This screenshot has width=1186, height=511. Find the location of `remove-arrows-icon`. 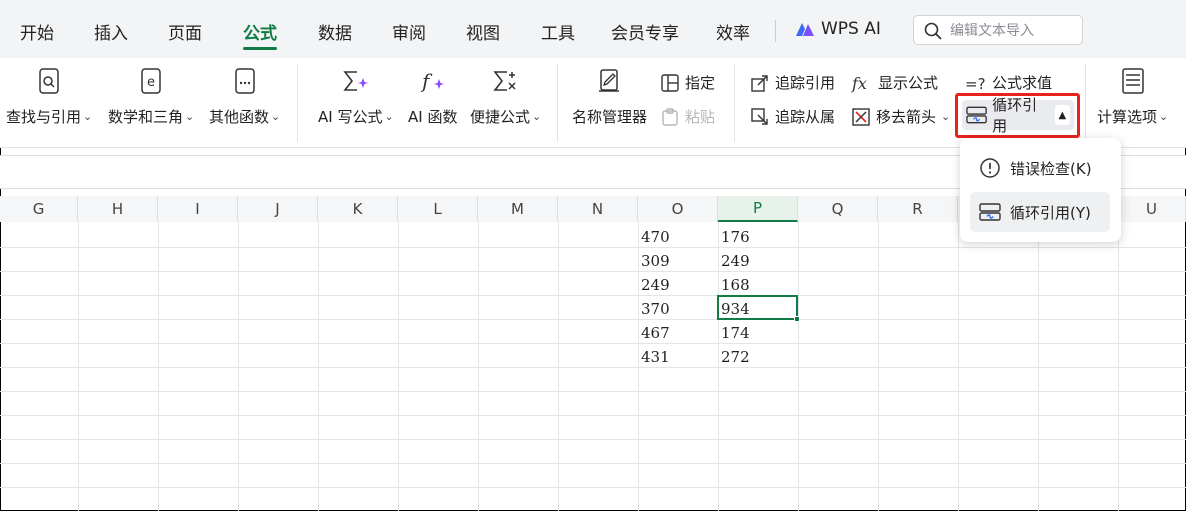

remove-arrows-icon is located at coordinates (861, 116).